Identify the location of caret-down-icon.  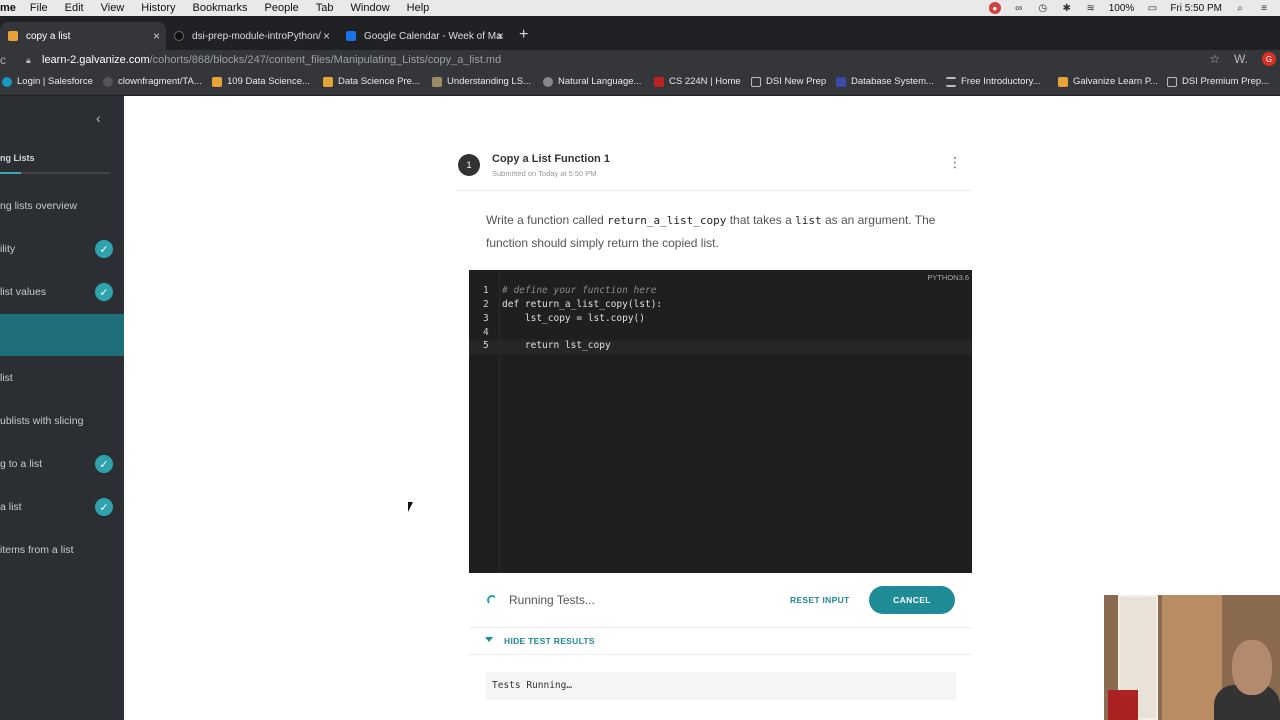
(489, 639).